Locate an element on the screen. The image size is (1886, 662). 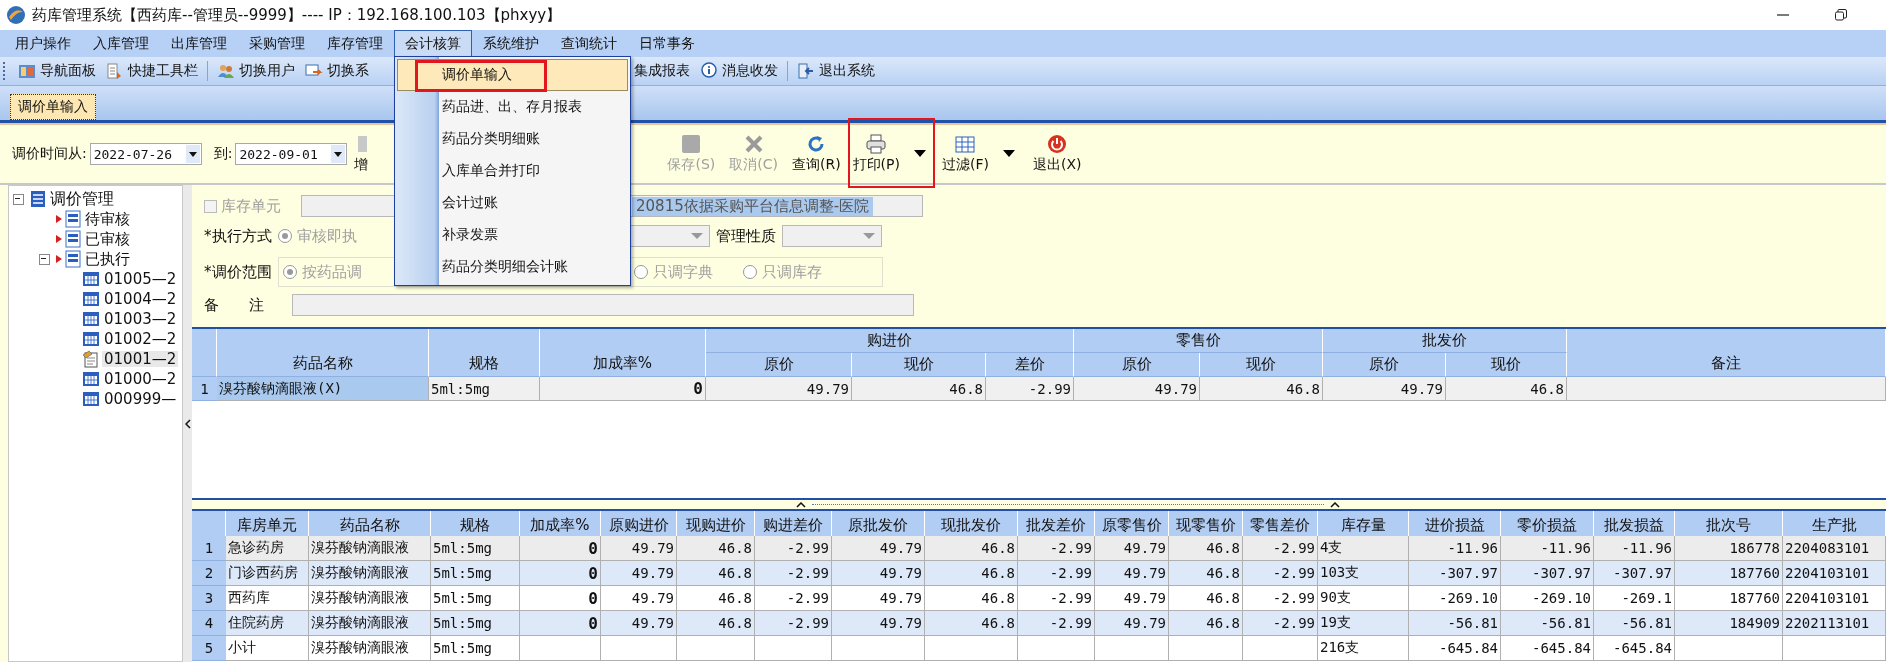
row-number: 2 is located at coordinates (209, 573).